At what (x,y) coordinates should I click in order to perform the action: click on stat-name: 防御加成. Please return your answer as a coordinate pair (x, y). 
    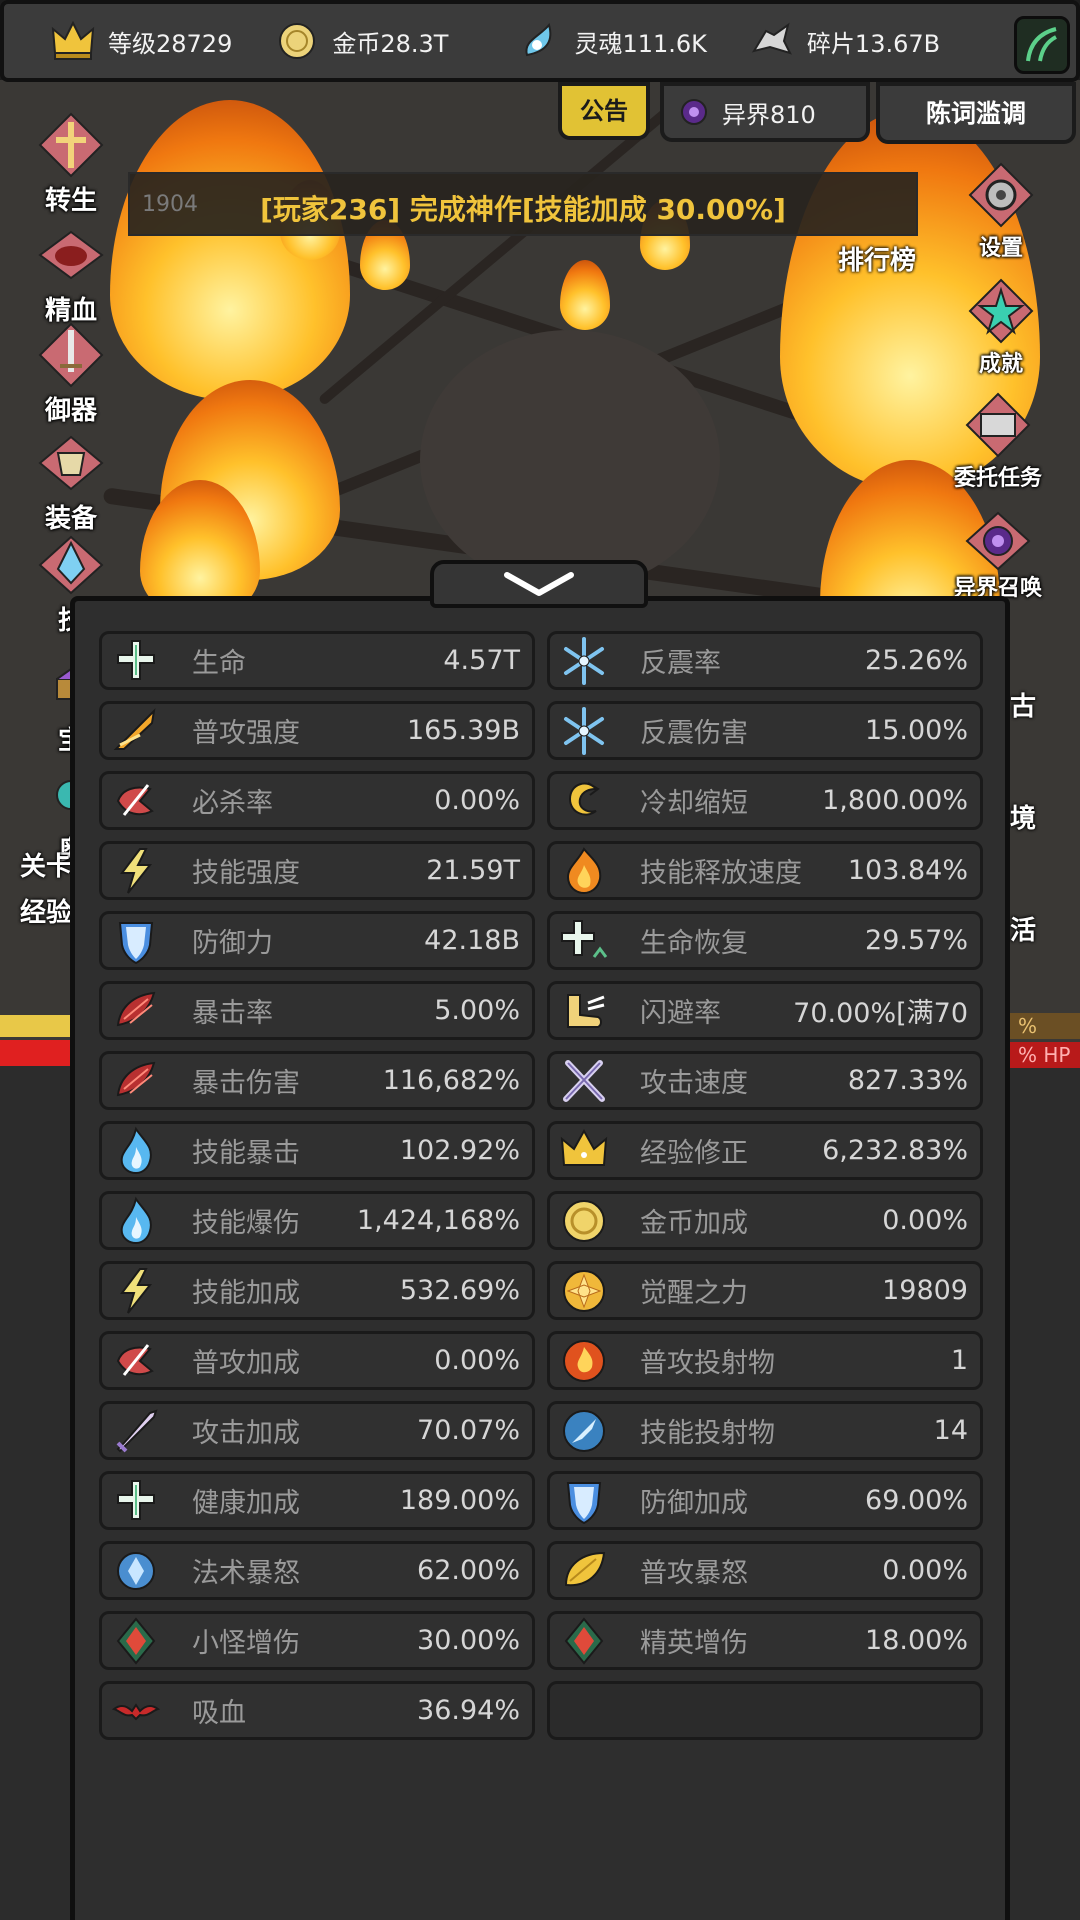
    Looking at the image, I should click on (694, 1503).